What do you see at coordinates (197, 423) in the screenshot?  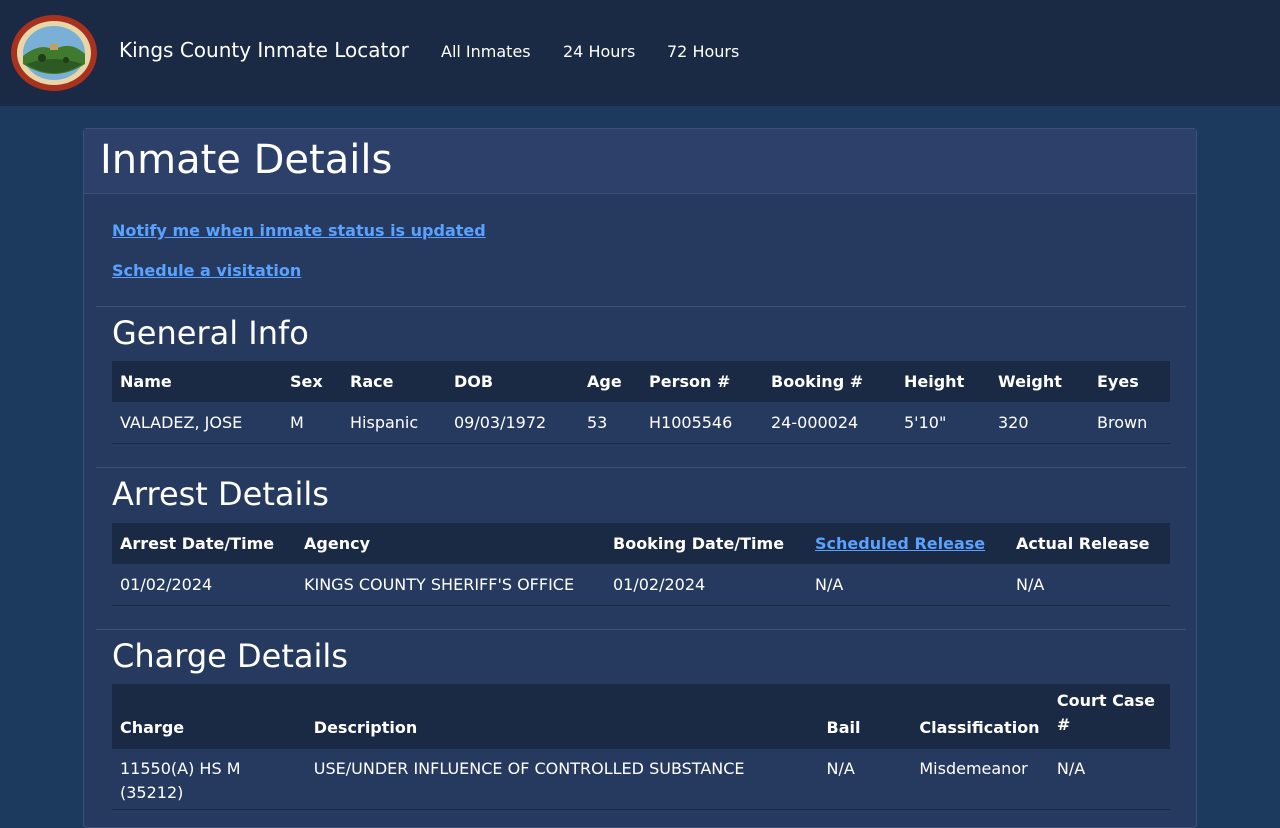 I see `cell-name: VALADEZ, JOSE` at bounding box center [197, 423].